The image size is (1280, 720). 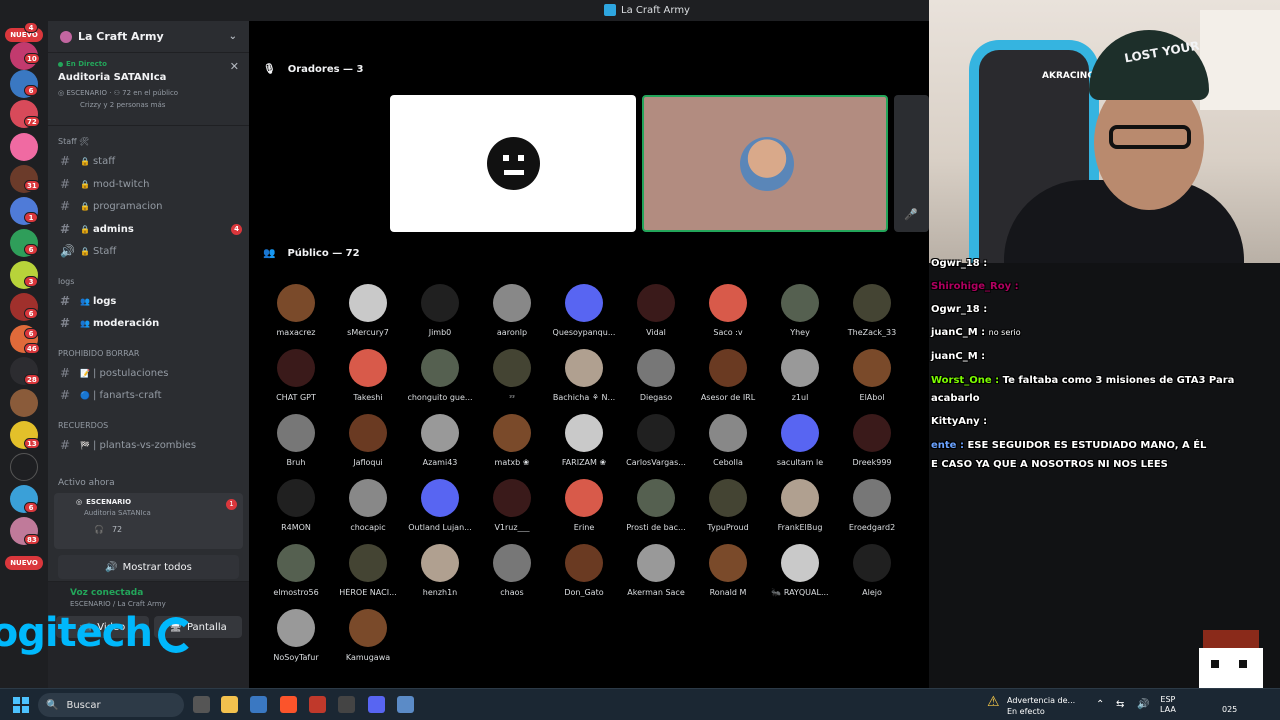 I want to click on category-recuerdos: RECUERDOS, so click(x=83, y=425).